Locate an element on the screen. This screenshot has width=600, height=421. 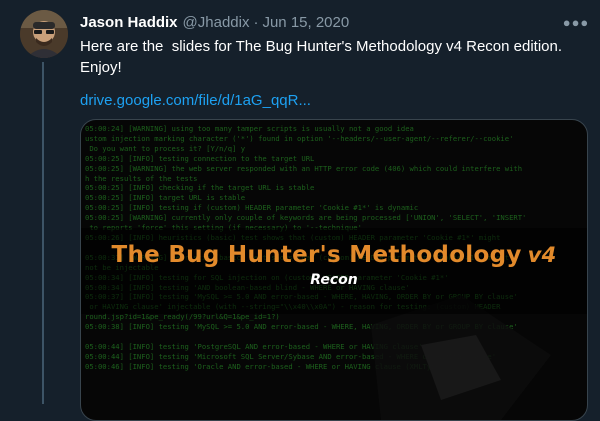
avatar-photo-icon is located at coordinates (44, 34).